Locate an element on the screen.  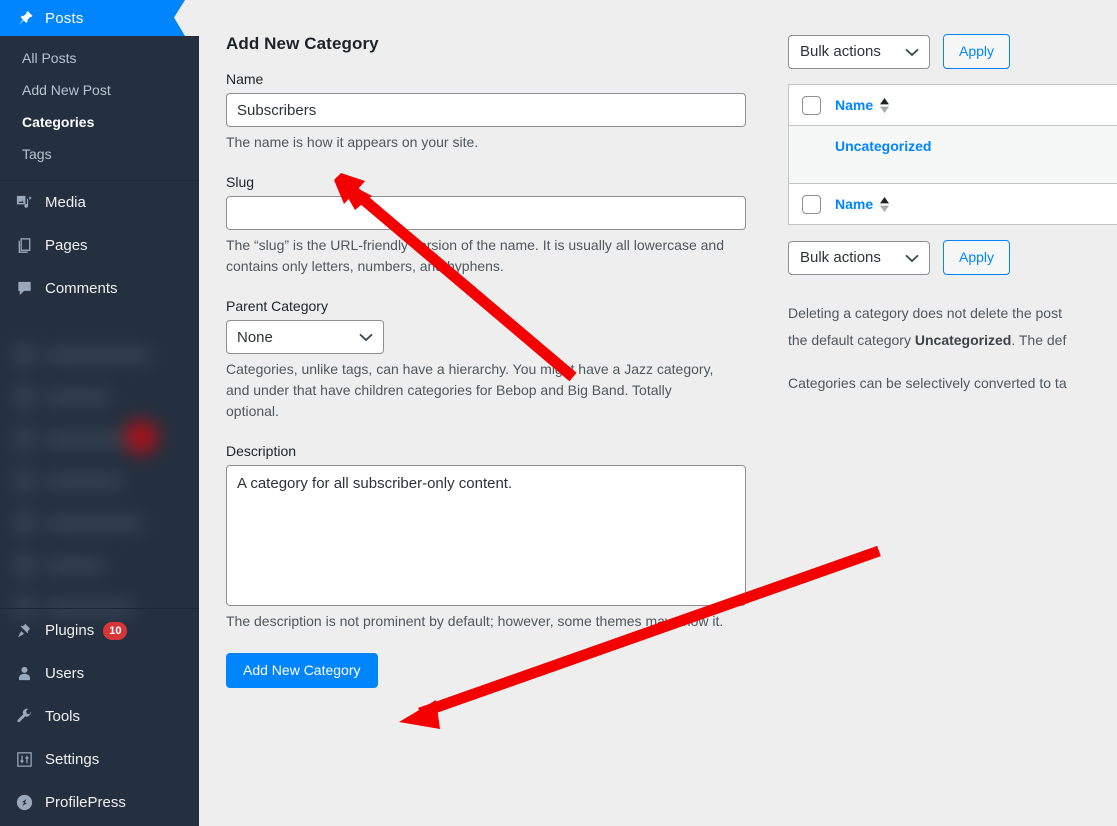
sidebar-item-comments: Comments is located at coordinates (99, 288).